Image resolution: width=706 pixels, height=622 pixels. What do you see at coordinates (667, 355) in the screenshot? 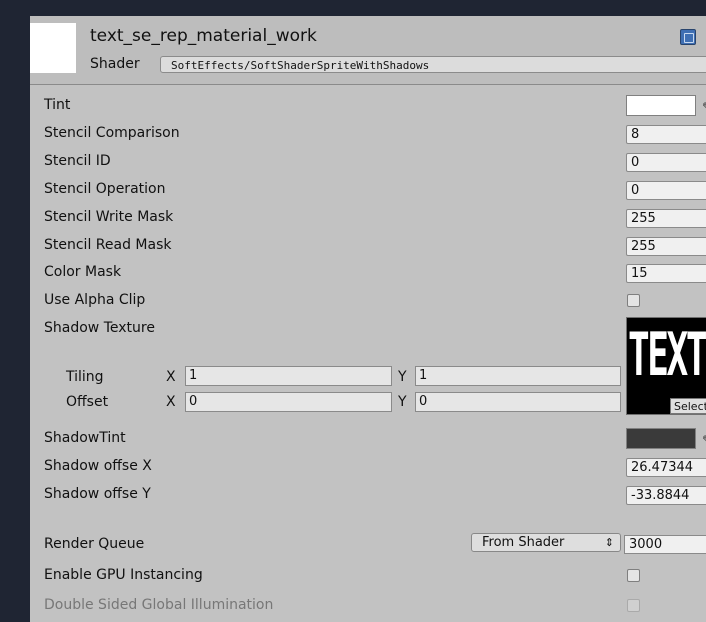
I see `texture-preview-text: TEXT` at bounding box center [667, 355].